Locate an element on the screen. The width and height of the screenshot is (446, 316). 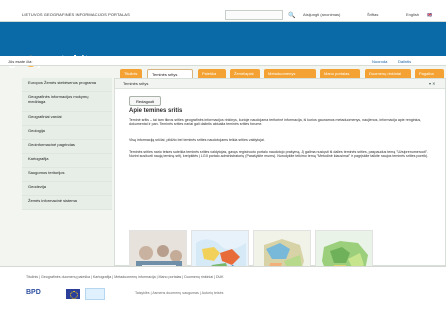
panel-controls-icon: ▾ ✕ is located at coordinates (432, 83).